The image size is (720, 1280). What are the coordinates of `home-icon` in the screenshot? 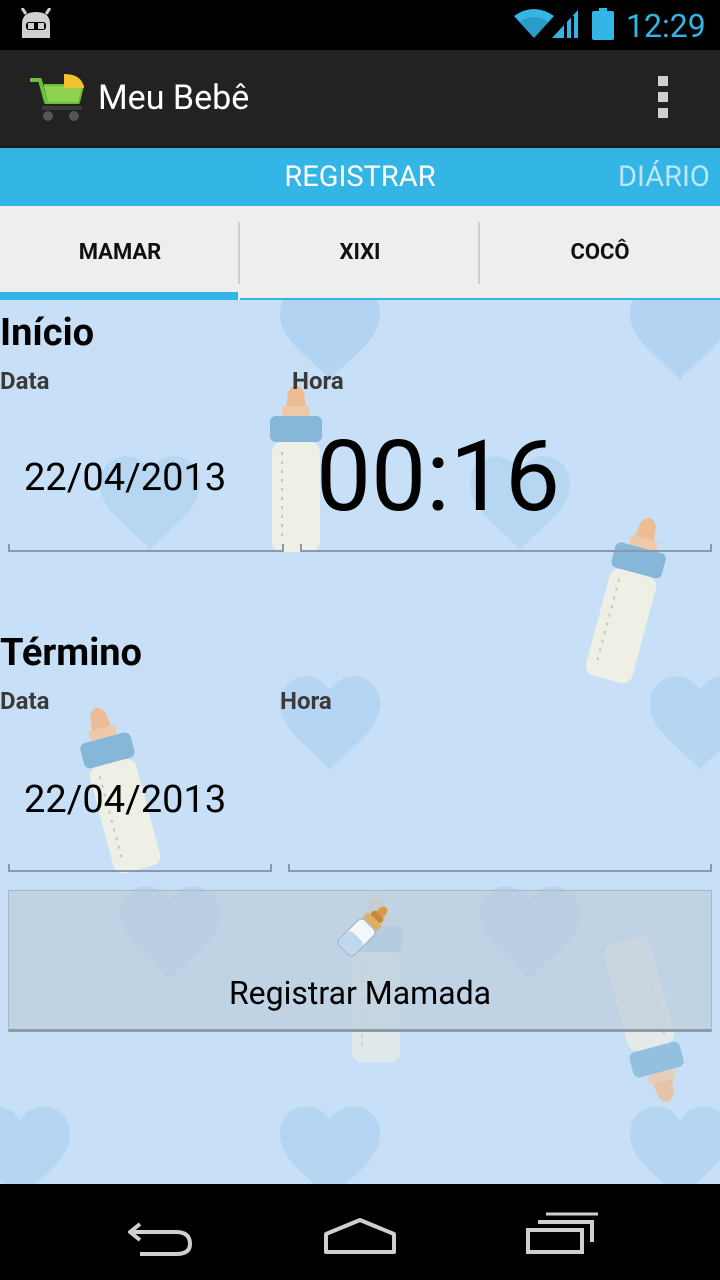 It's located at (360, 1233).